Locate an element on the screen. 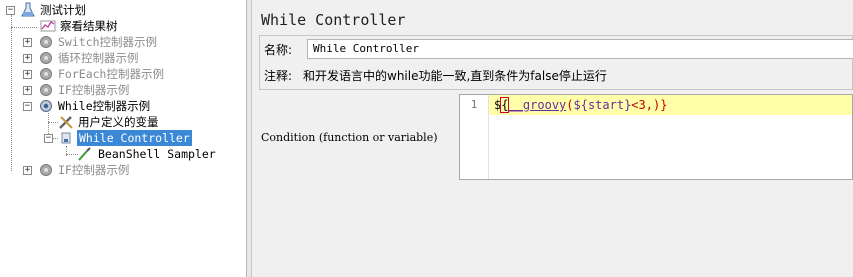 The width and height of the screenshot is (853, 277). tree-node-label: ForEach控制器示例 is located at coordinates (111, 74).